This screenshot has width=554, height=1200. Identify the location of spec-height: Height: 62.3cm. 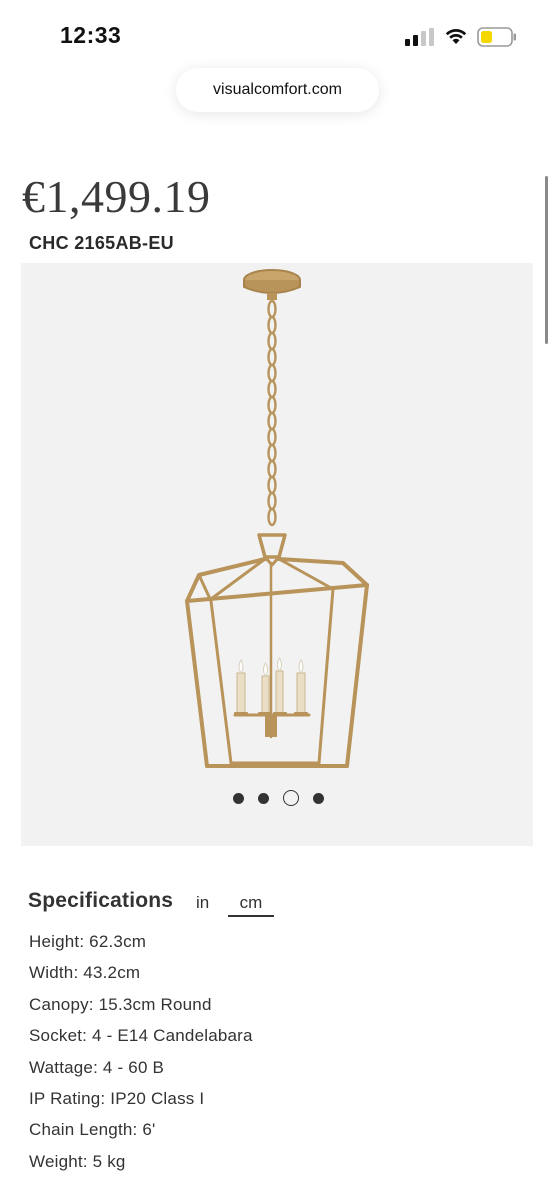
(88, 941).